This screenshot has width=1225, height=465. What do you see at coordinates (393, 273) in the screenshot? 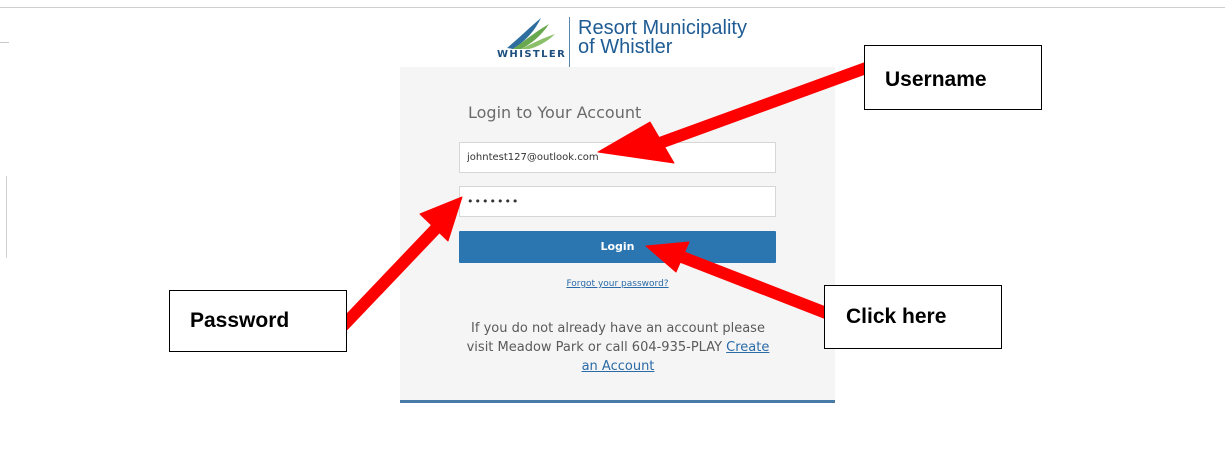
I see `password-arrow-icon` at bounding box center [393, 273].